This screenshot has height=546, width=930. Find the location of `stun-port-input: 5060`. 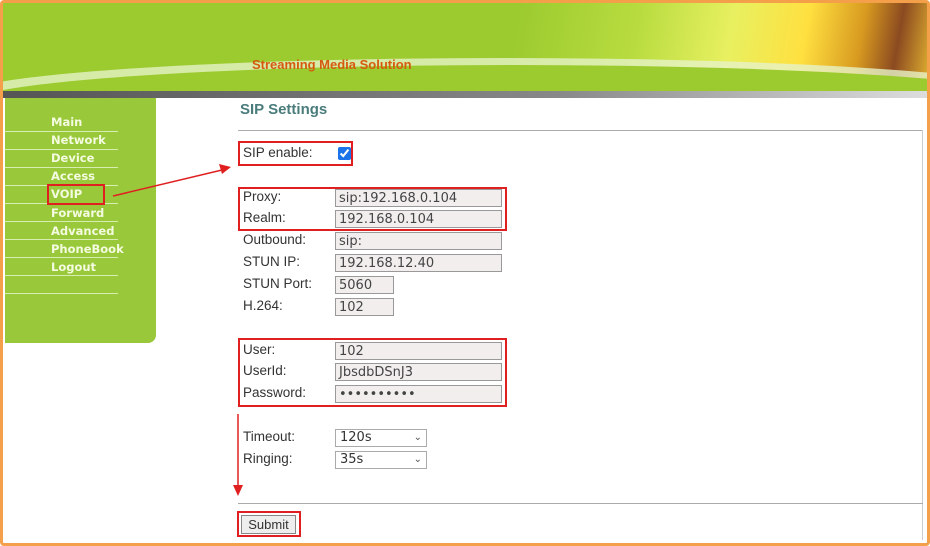

stun-port-input: 5060 is located at coordinates (364, 285).